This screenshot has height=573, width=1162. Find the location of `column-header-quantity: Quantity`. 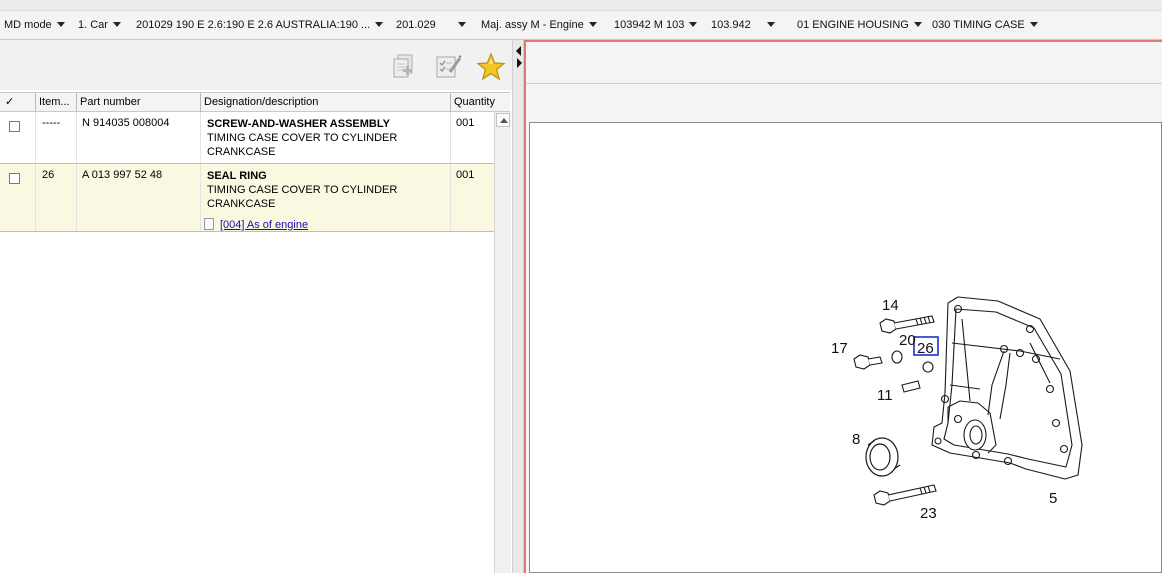

column-header-quantity: Quantity is located at coordinates (480, 102).